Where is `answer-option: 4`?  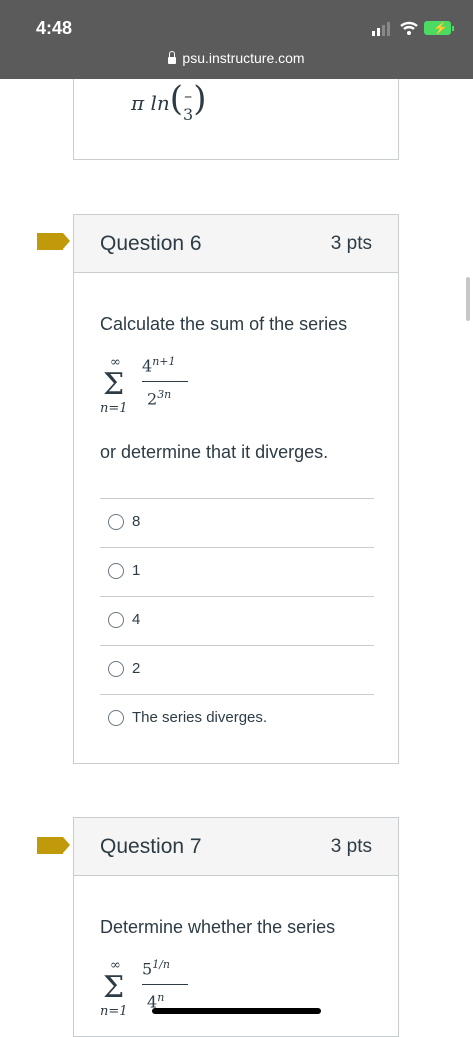
answer-option: 4 is located at coordinates (237, 620).